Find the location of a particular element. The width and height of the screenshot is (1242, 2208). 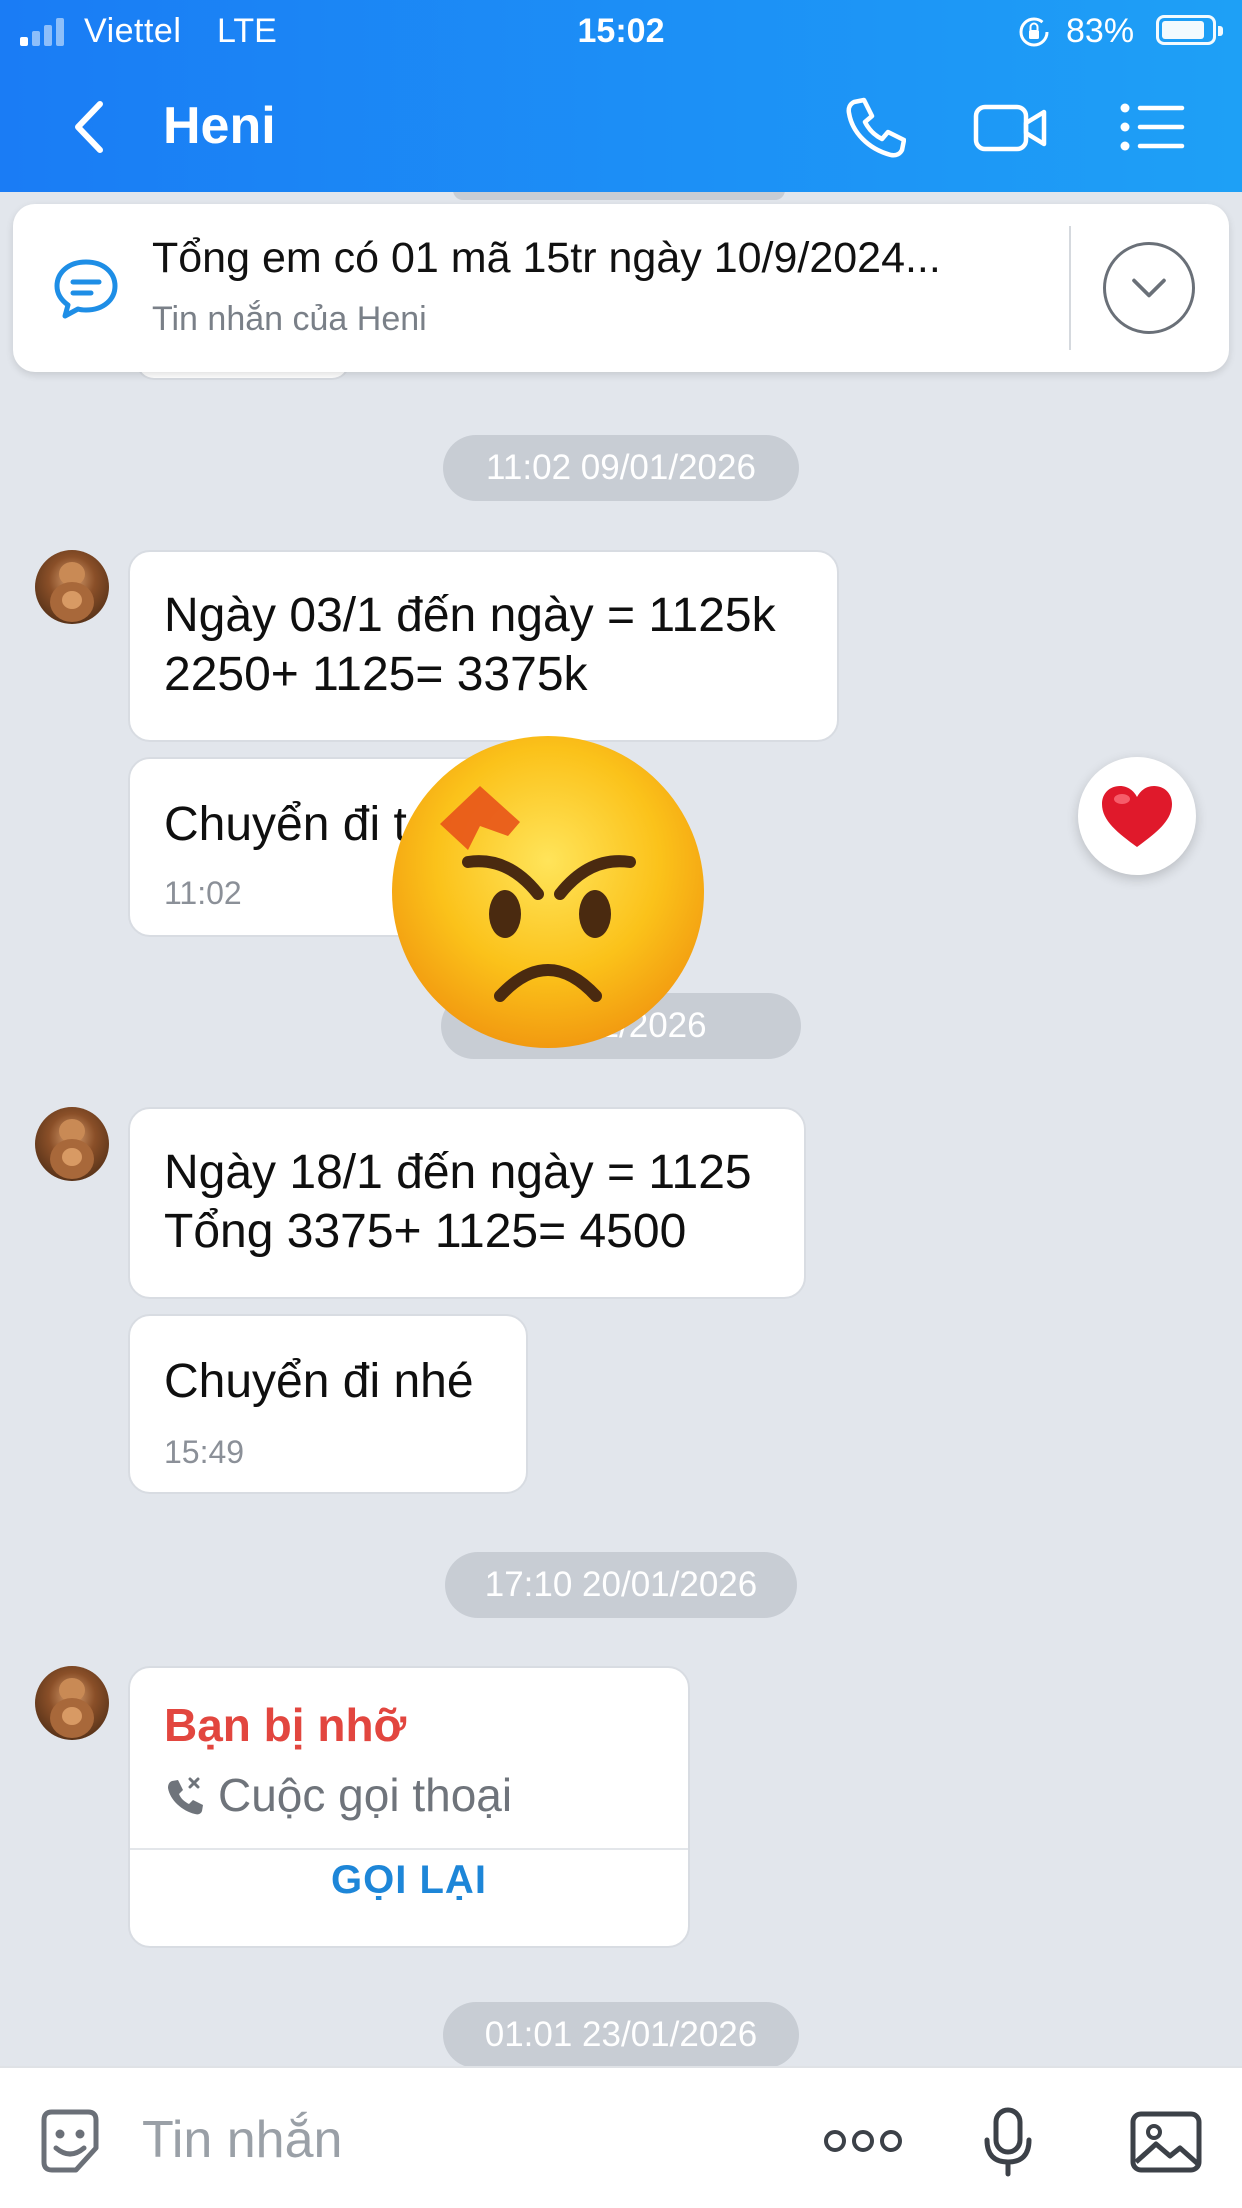

message-line: Tổng 3375+ 1125= 4500 is located at coordinates (425, 1231).